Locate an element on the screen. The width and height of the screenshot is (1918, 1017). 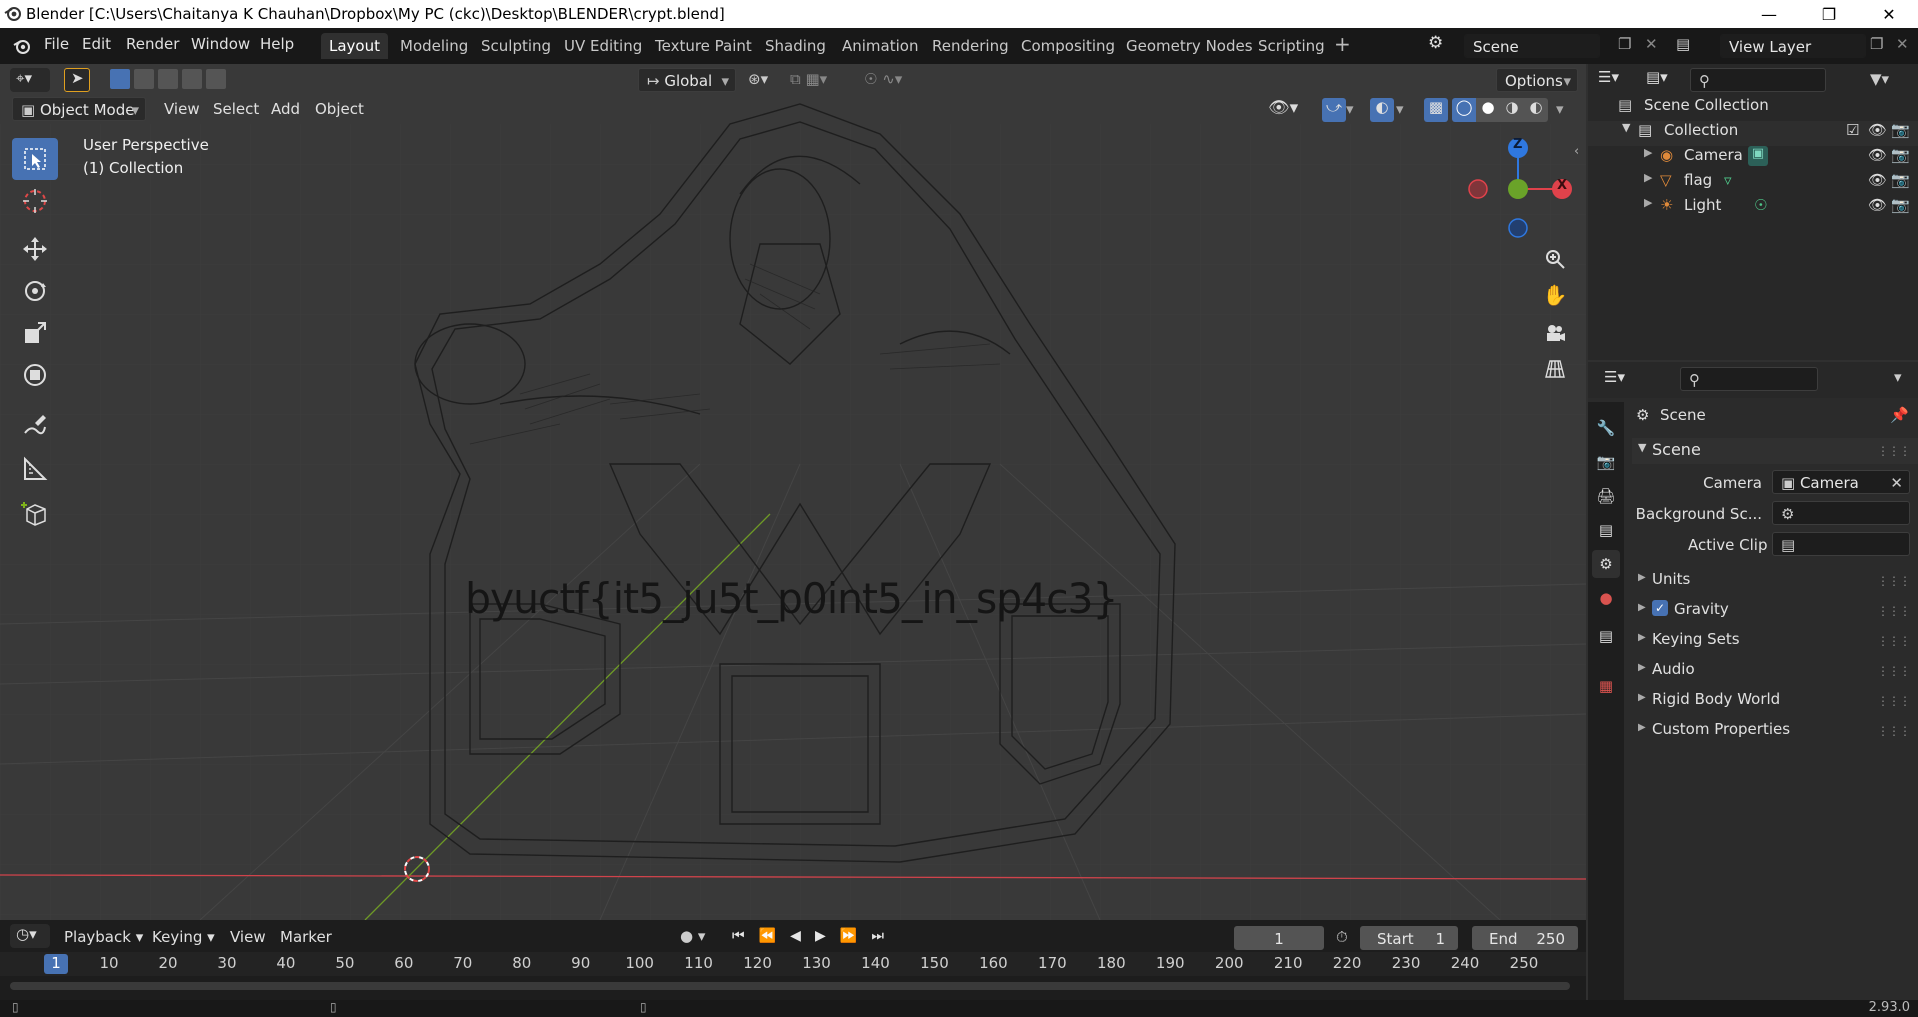
gizmo-dropdown-icon: ▾ is located at coordinates (1350, 109).